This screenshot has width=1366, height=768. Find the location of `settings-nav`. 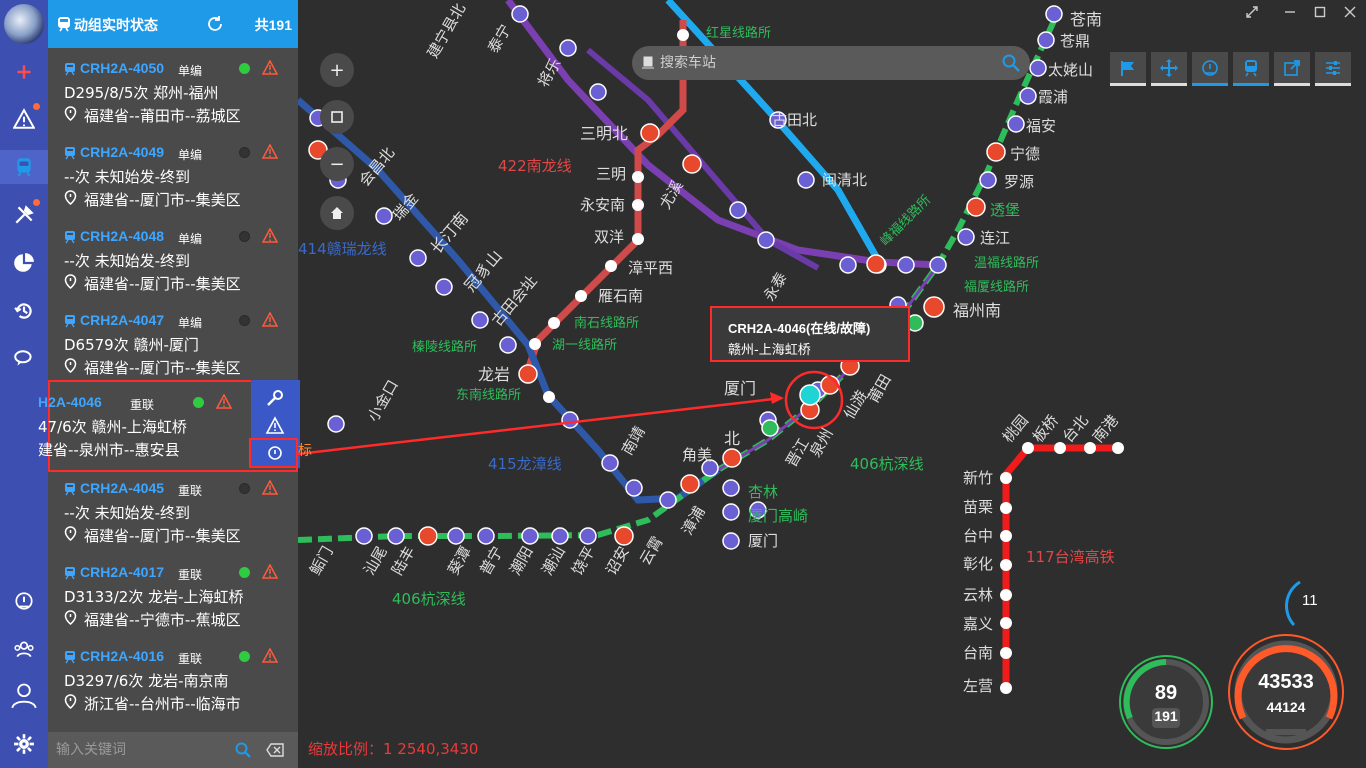

settings-nav is located at coordinates (24, 744).